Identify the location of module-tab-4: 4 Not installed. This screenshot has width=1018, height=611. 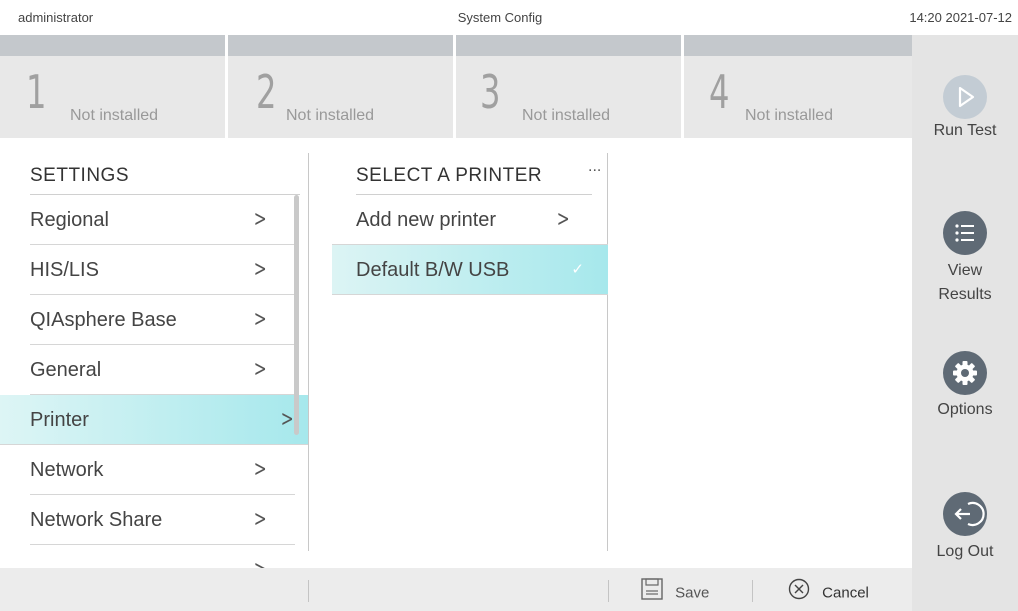
(798, 86).